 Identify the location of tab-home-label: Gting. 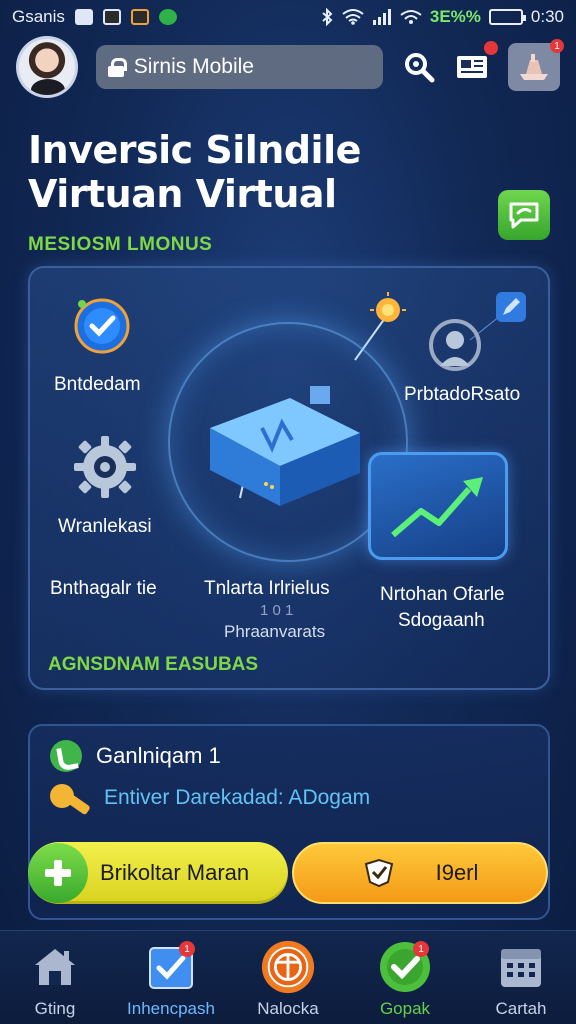
(55, 1008).